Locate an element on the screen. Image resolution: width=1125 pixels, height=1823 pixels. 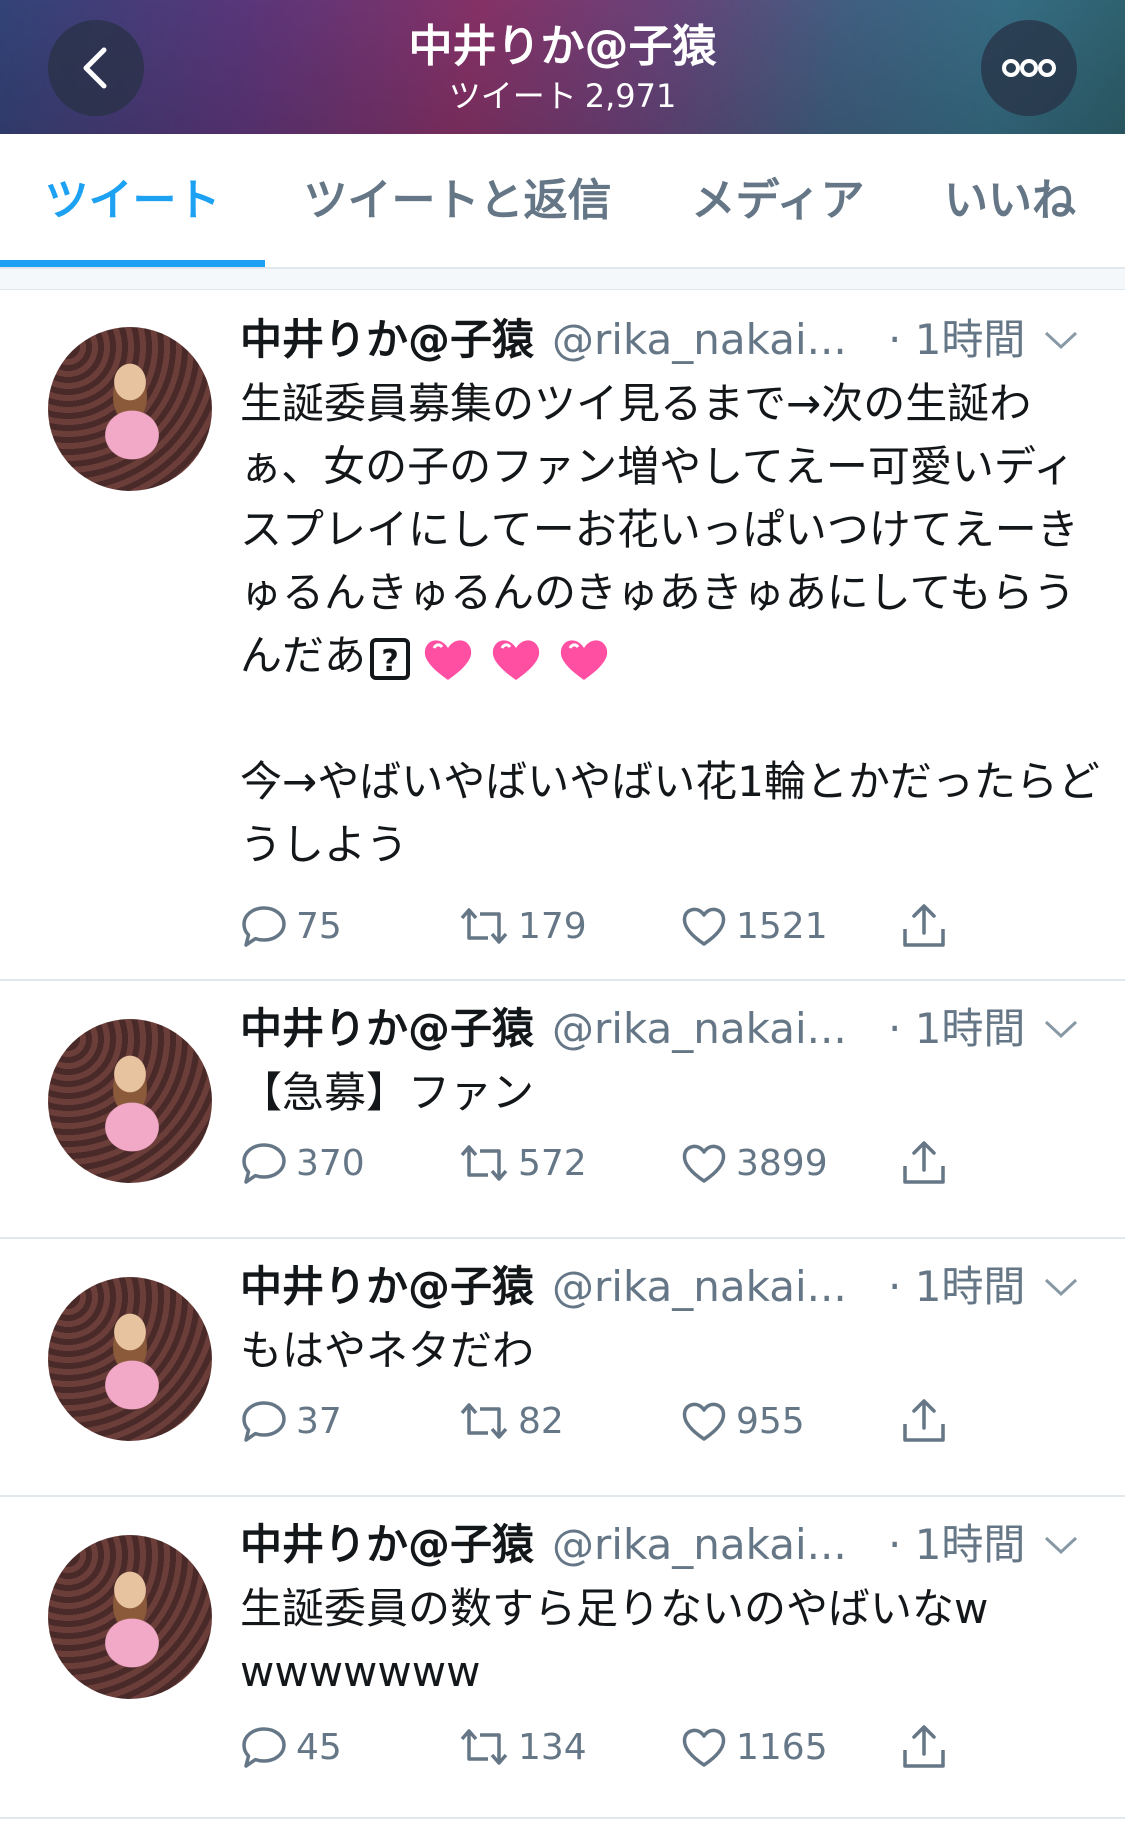
like-count: 3899 is located at coordinates (782, 1163).